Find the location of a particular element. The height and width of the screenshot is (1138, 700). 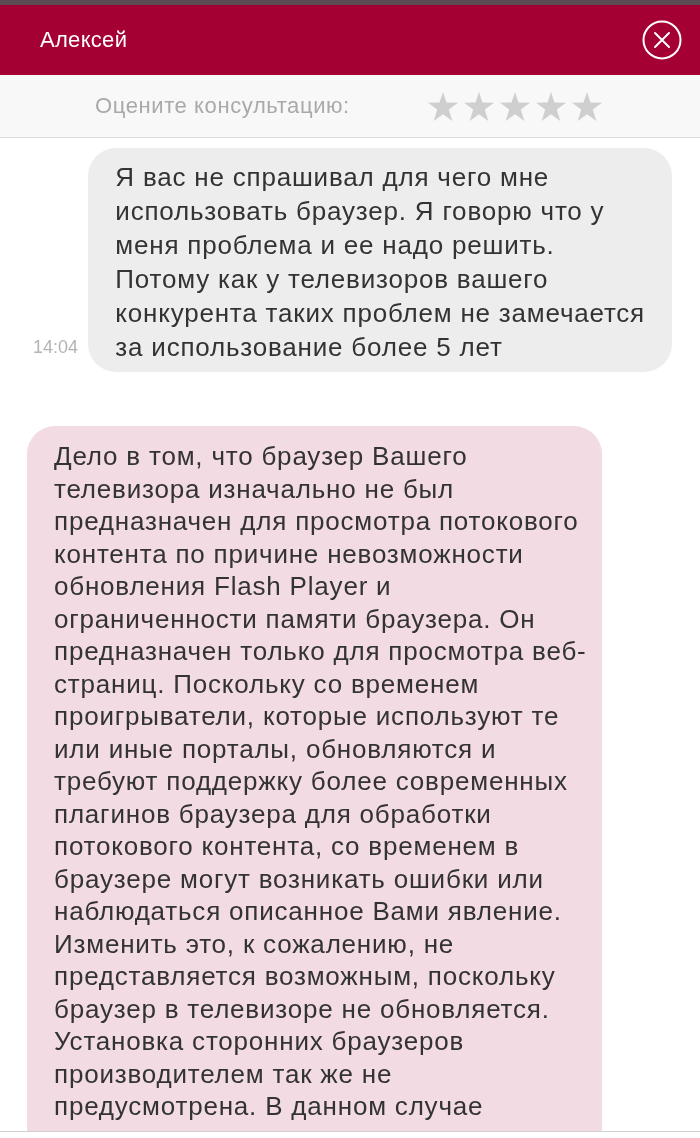

close-icon is located at coordinates (662, 40).